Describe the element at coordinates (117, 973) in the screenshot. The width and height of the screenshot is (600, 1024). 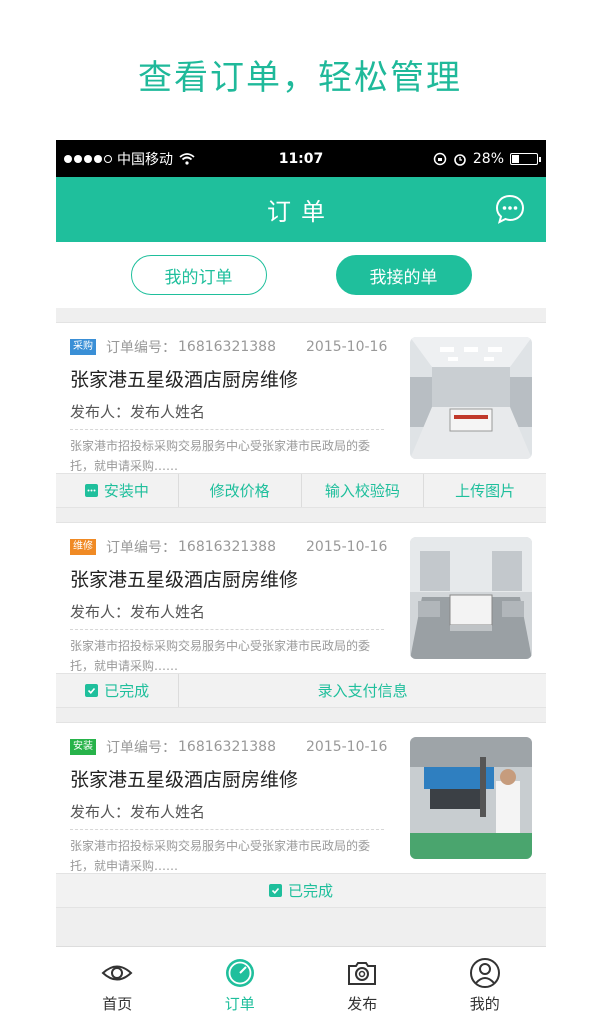
I see `eye-icon` at that location.